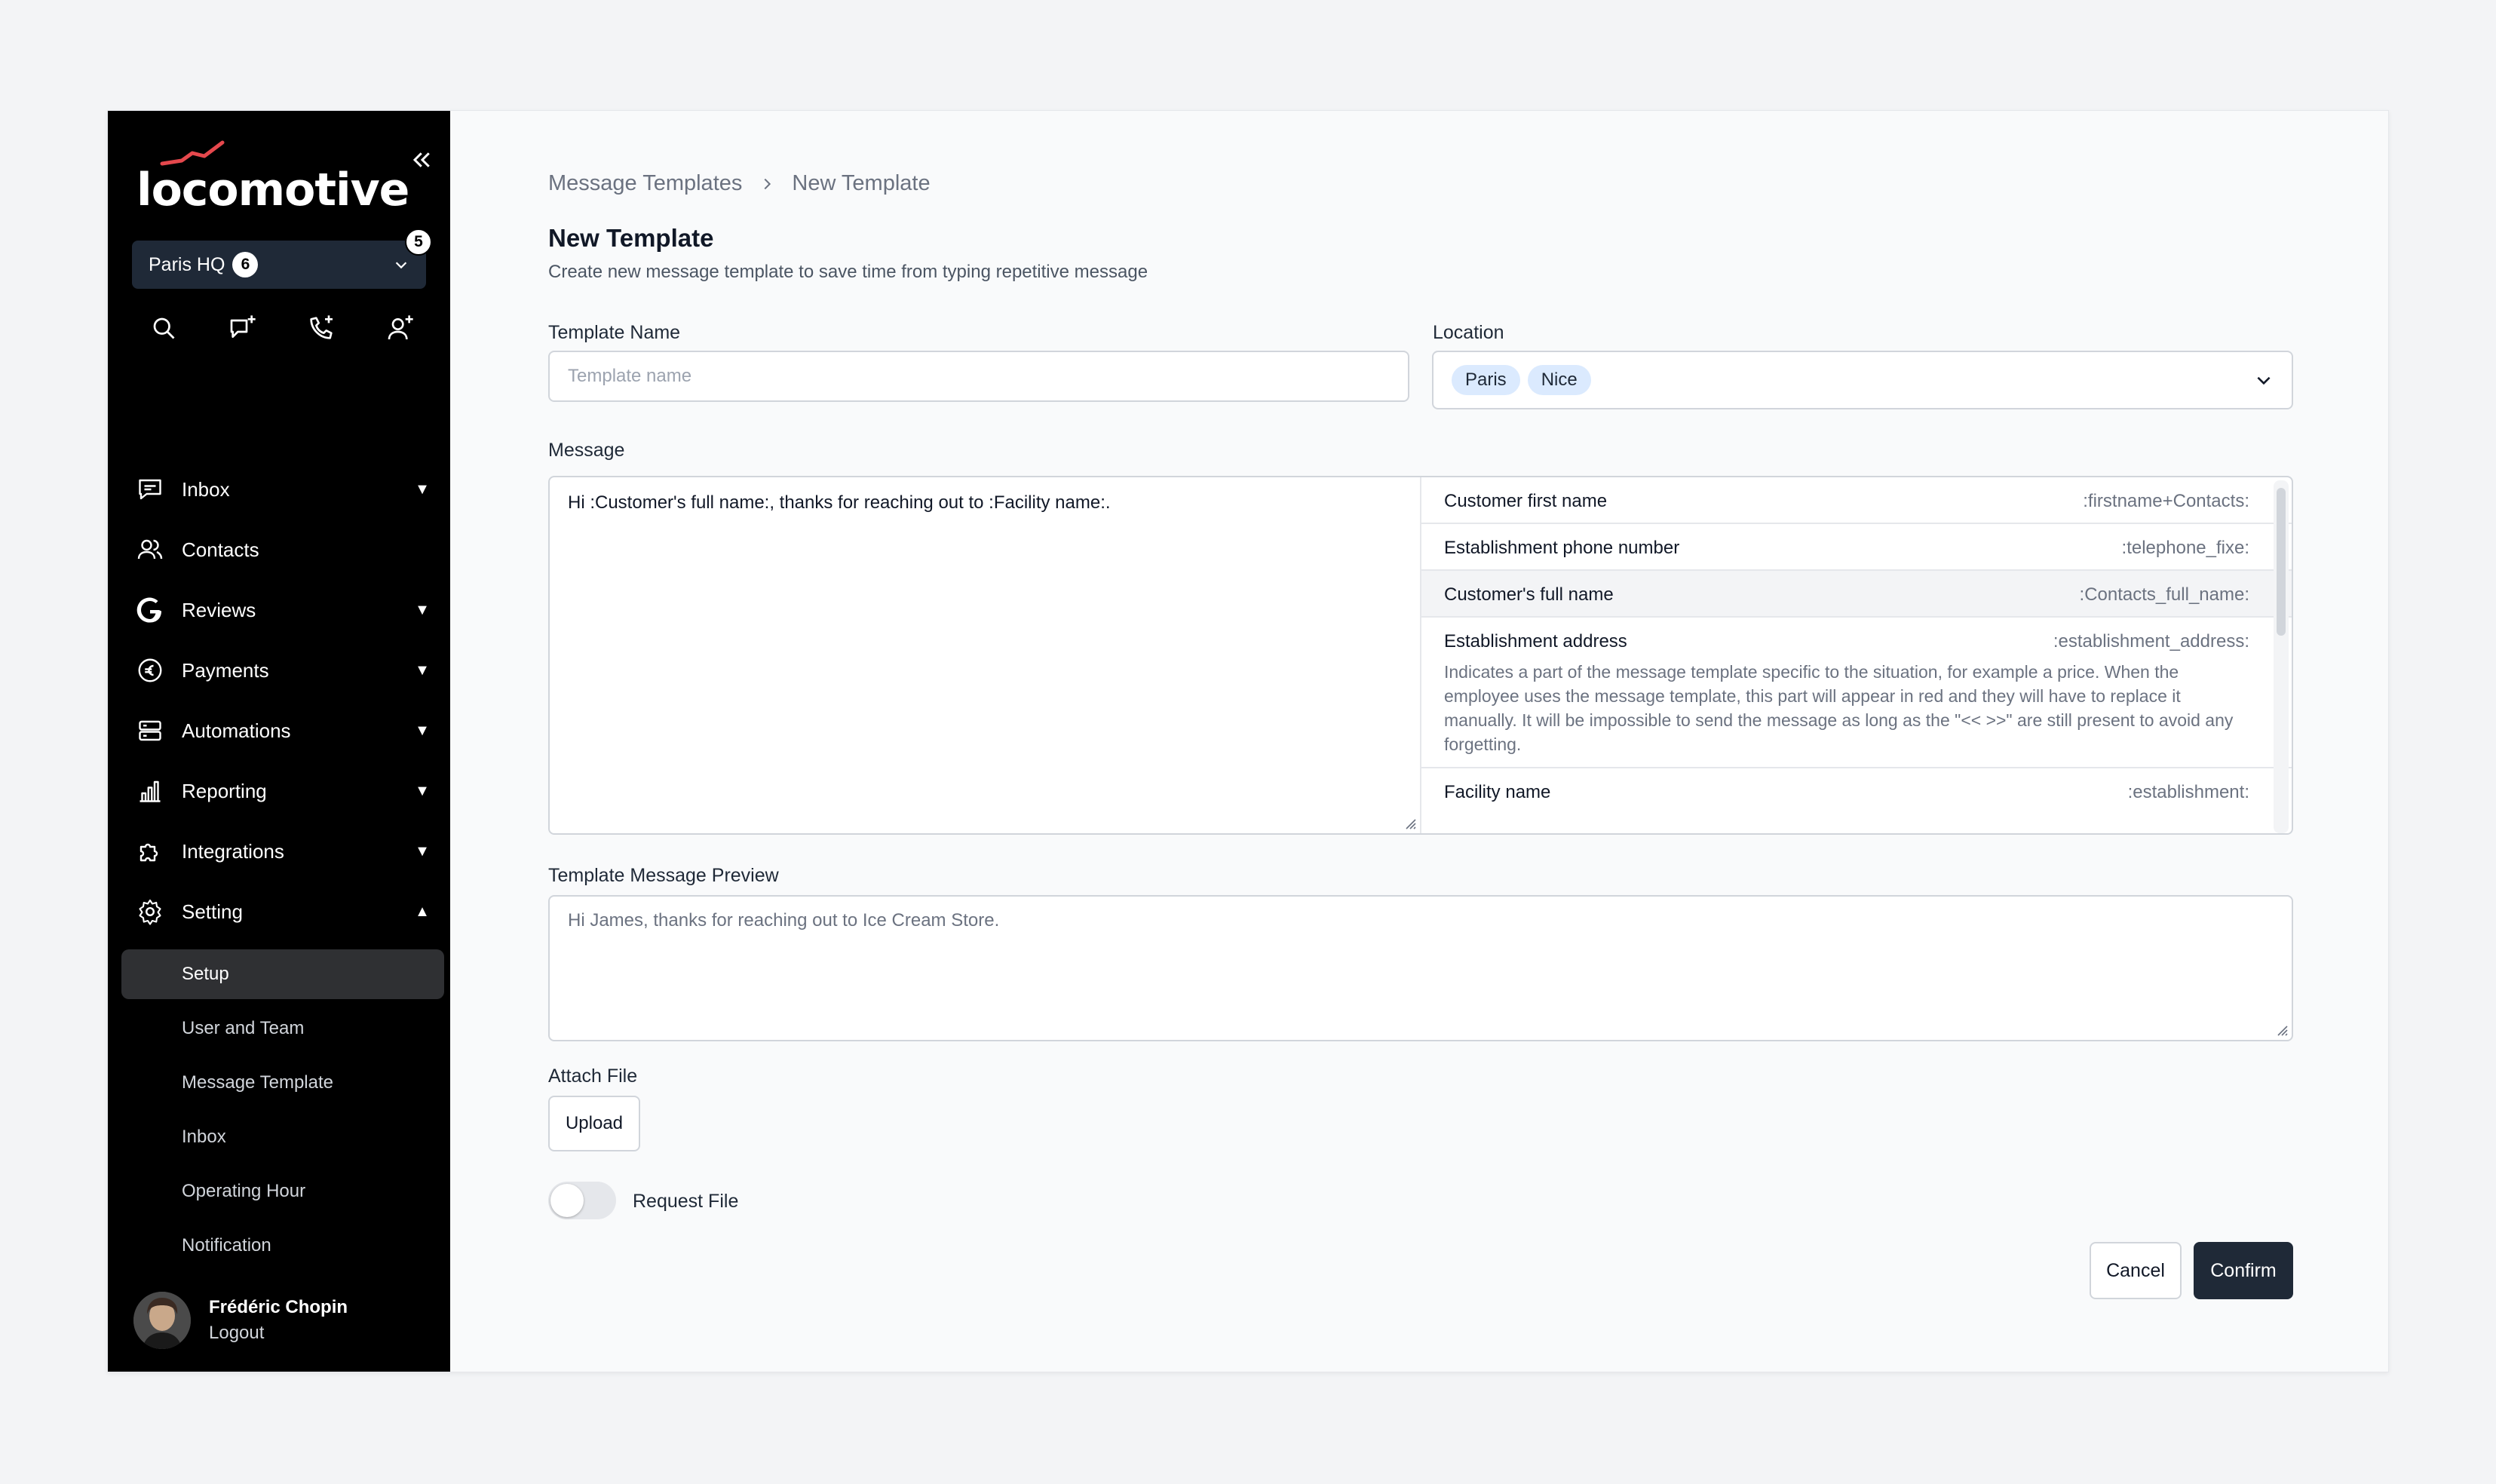 The height and width of the screenshot is (1484, 2496). What do you see at coordinates (233, 851) in the screenshot?
I see `sidebar-item-label: Integrations` at bounding box center [233, 851].